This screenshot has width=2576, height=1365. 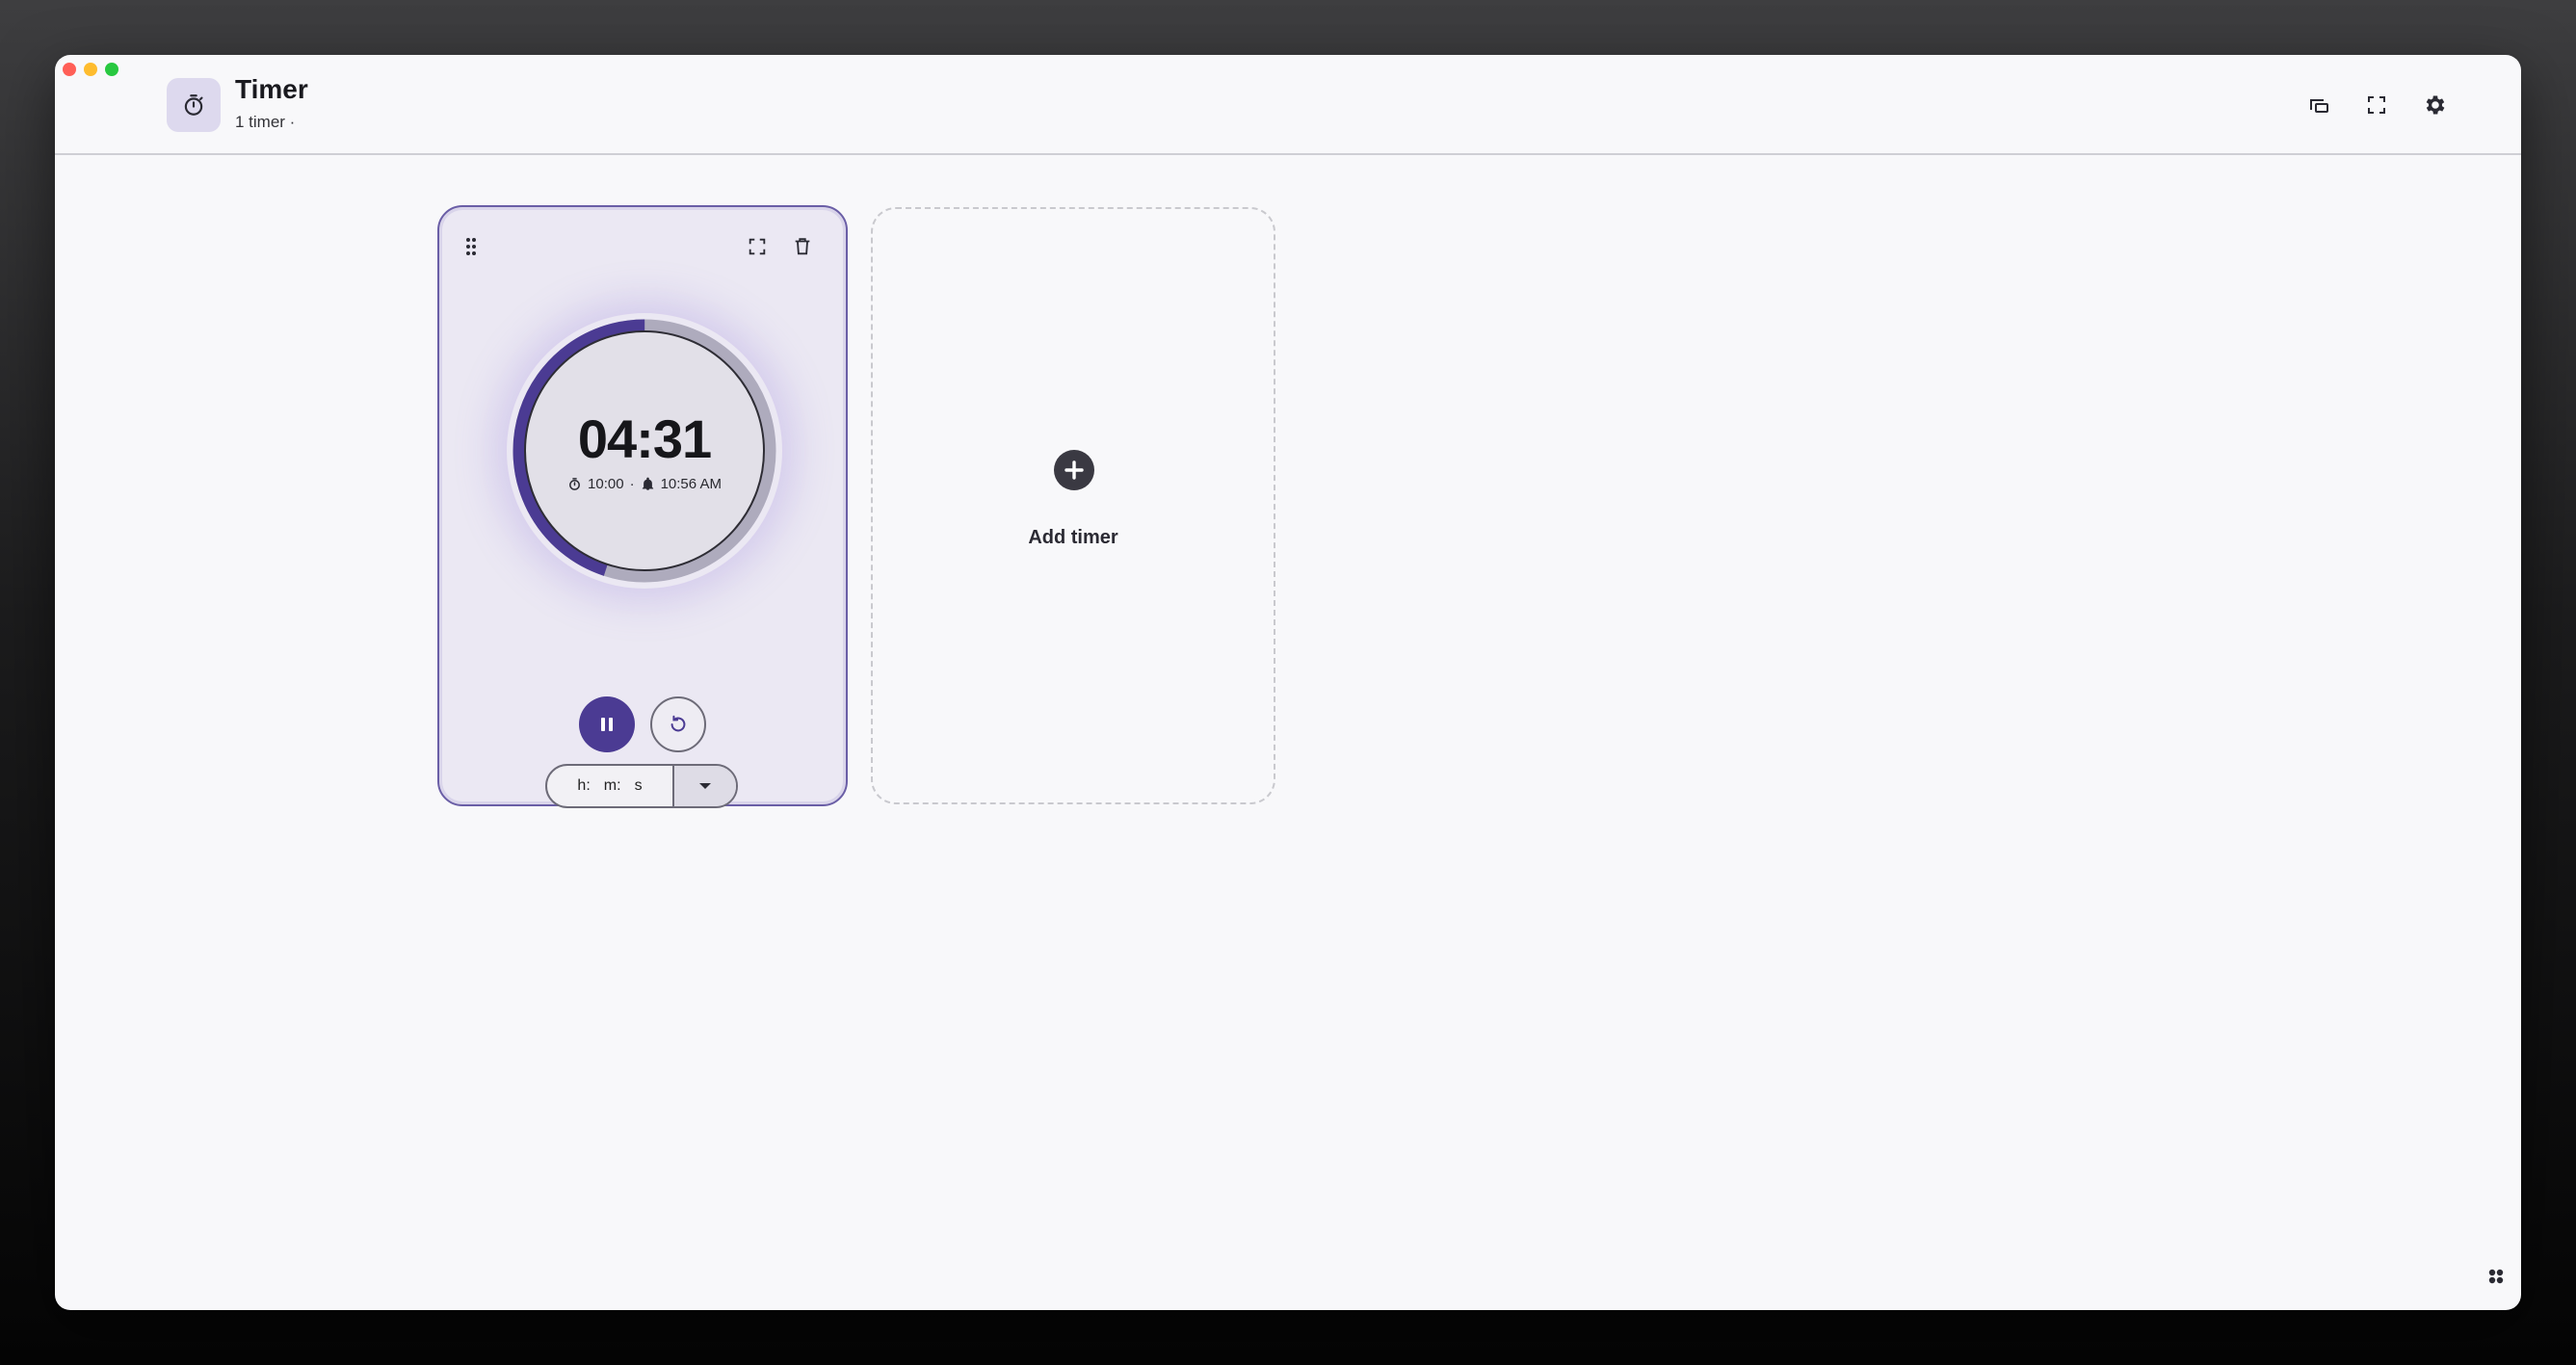 I want to click on hours-label: h, so click(x=582, y=786).